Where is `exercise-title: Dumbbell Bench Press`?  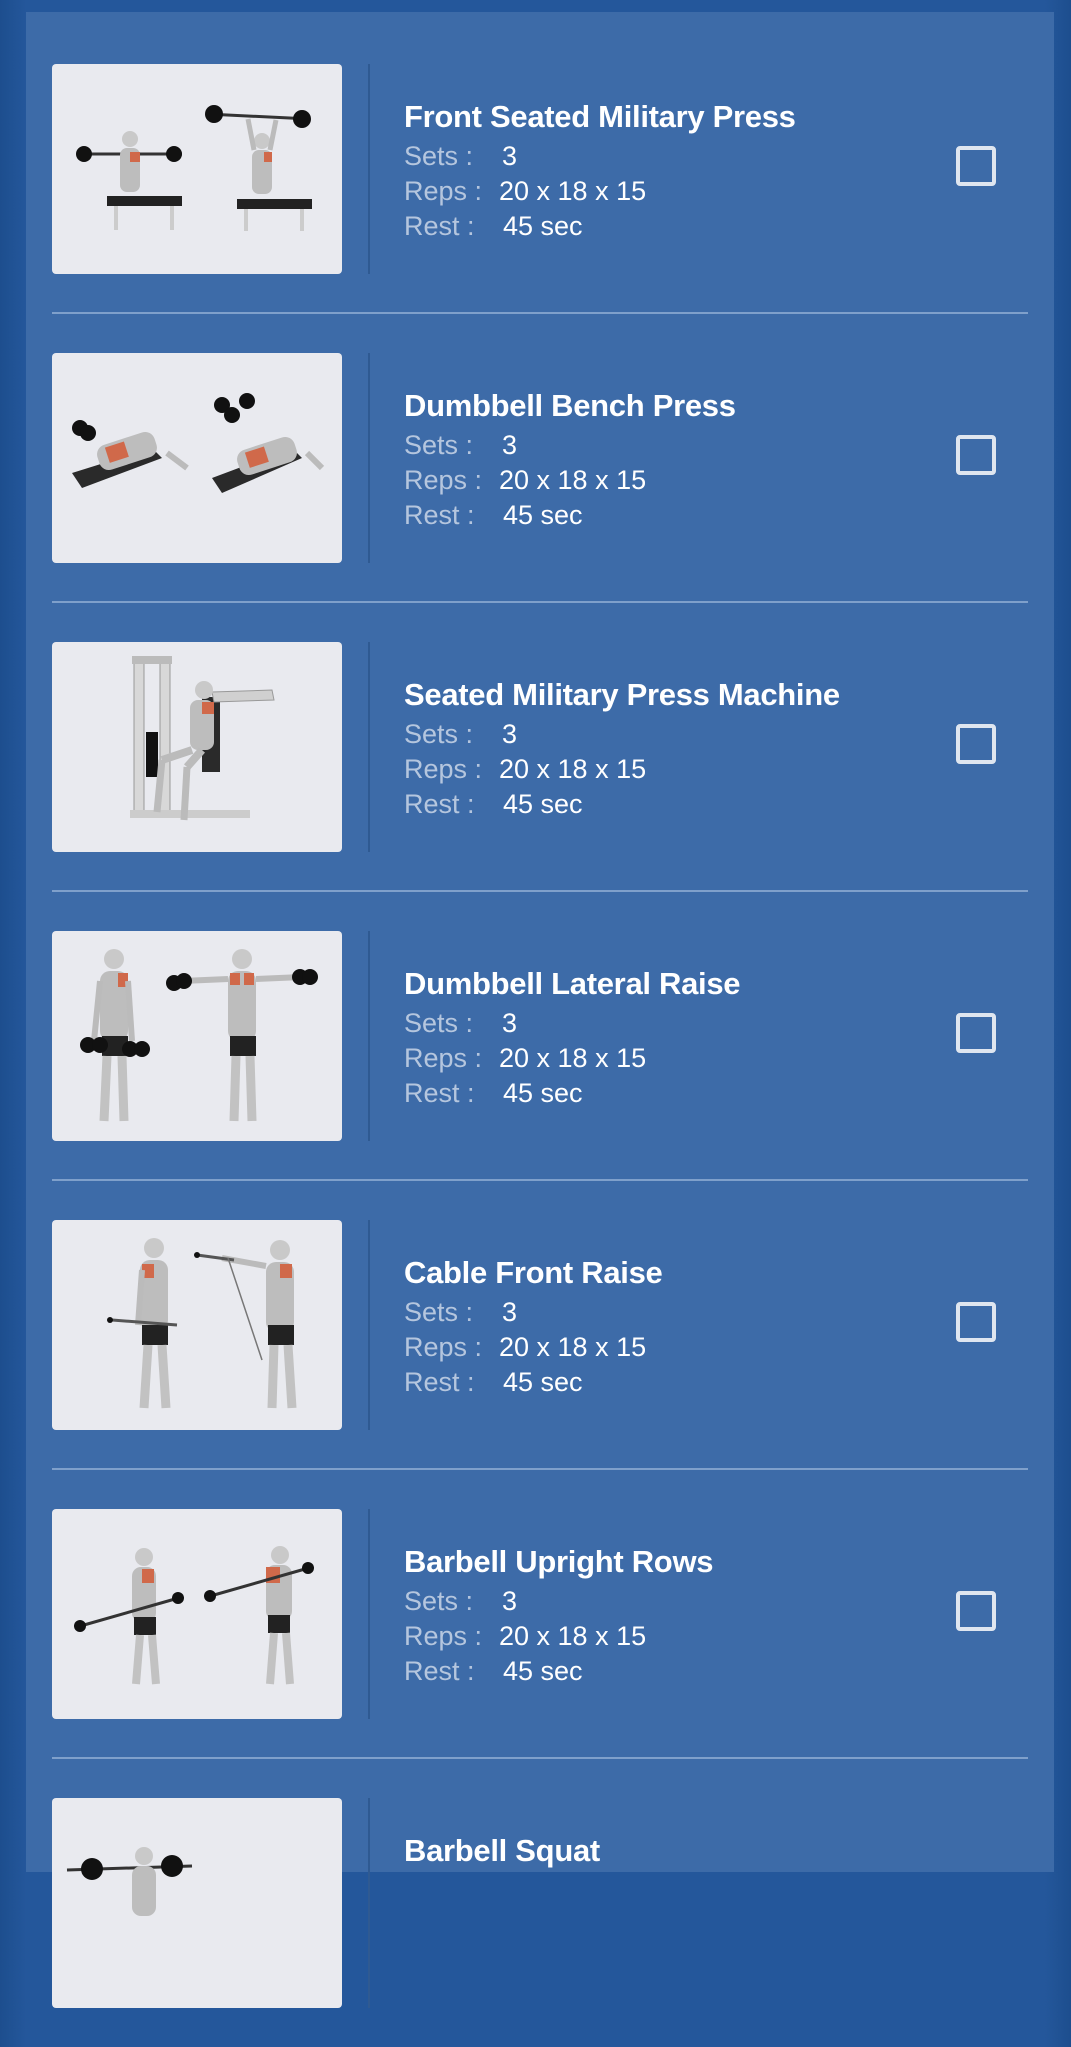 exercise-title: Dumbbell Bench Press is located at coordinates (570, 405).